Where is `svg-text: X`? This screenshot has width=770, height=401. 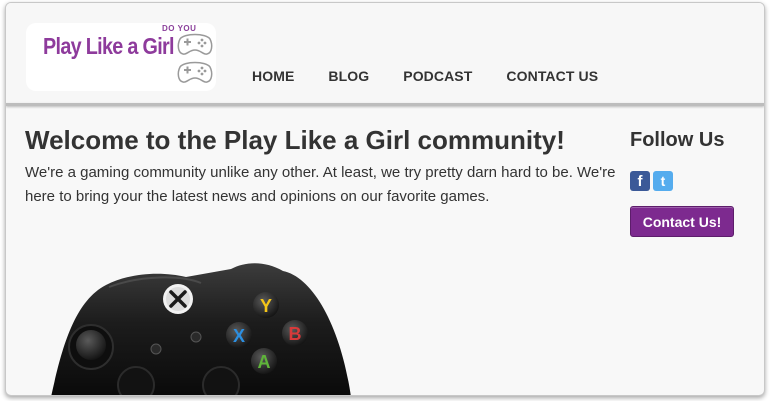 svg-text: X is located at coordinates (239, 336).